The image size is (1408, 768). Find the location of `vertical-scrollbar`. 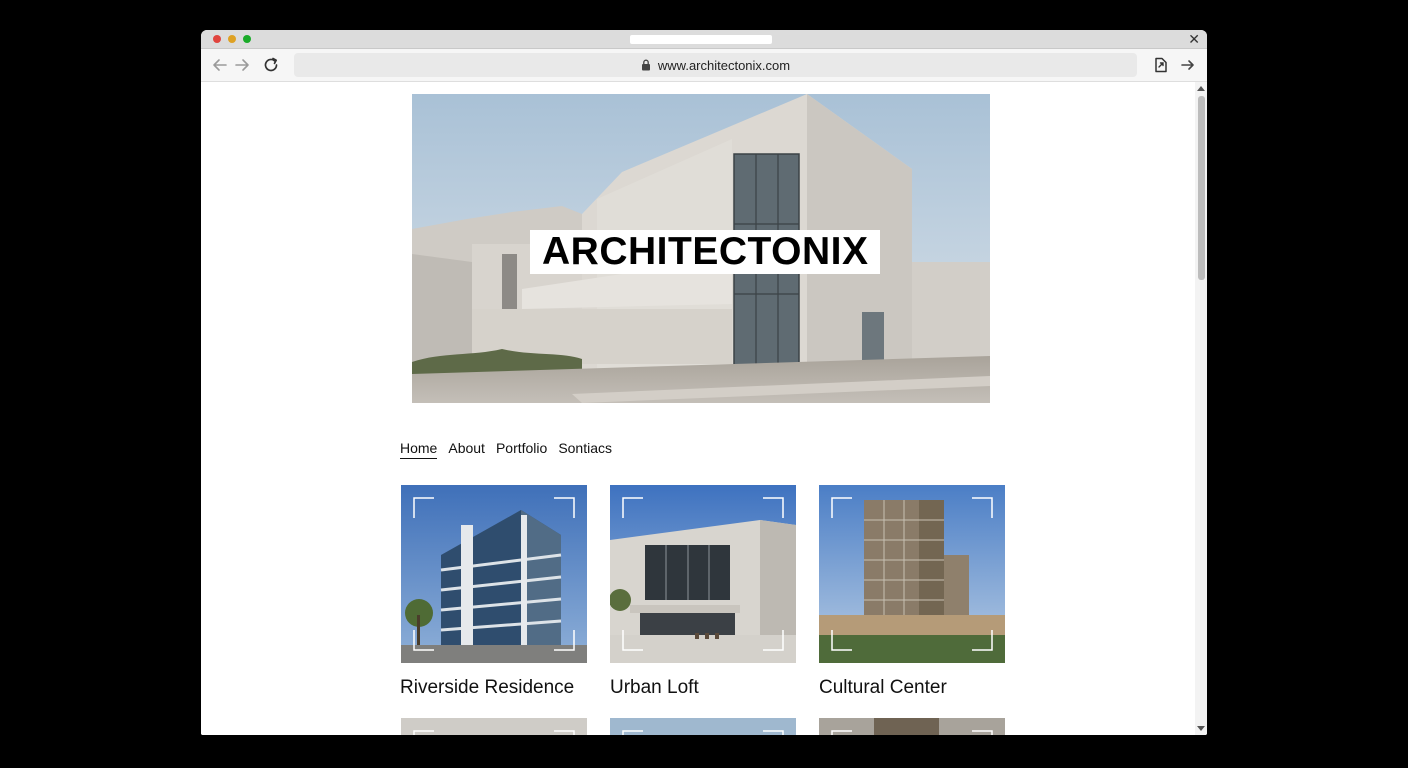

vertical-scrollbar is located at coordinates (1201, 408).